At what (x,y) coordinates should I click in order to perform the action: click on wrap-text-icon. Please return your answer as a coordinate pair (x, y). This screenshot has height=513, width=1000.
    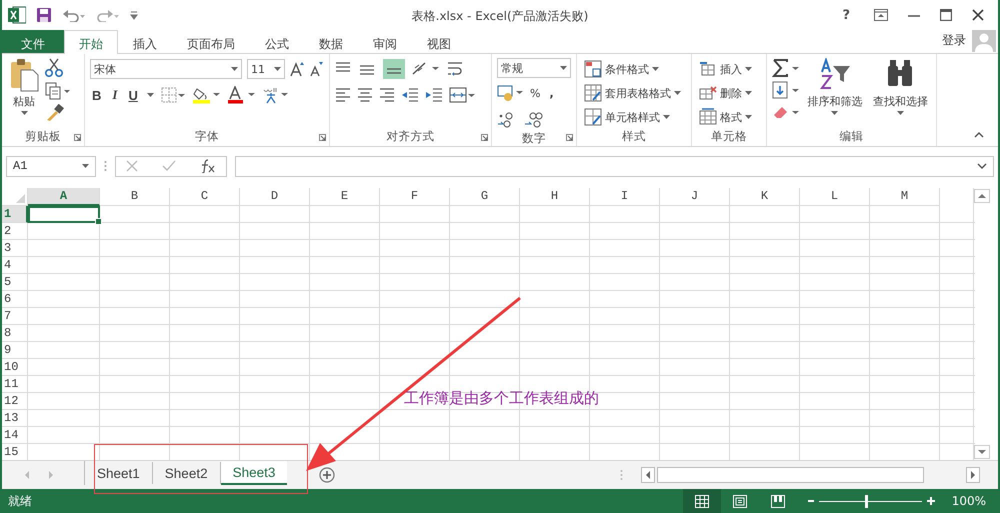
    Looking at the image, I should click on (455, 69).